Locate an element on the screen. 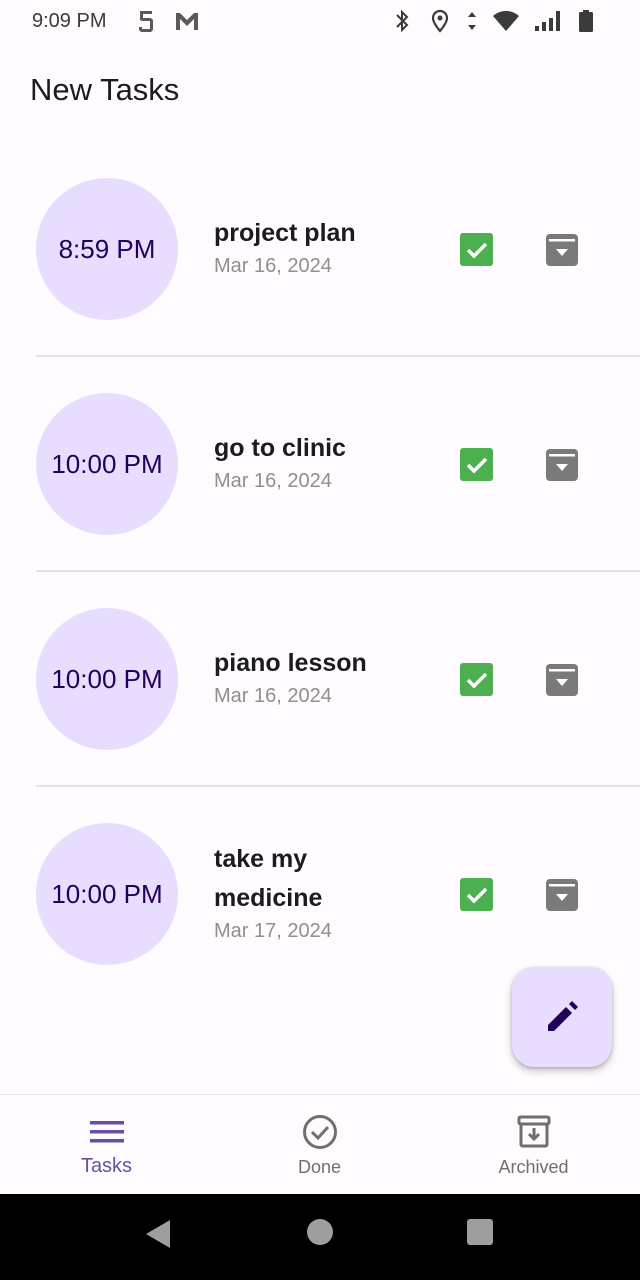 This screenshot has width=640, height=1280. check-circle-icon is located at coordinates (319, 1132).